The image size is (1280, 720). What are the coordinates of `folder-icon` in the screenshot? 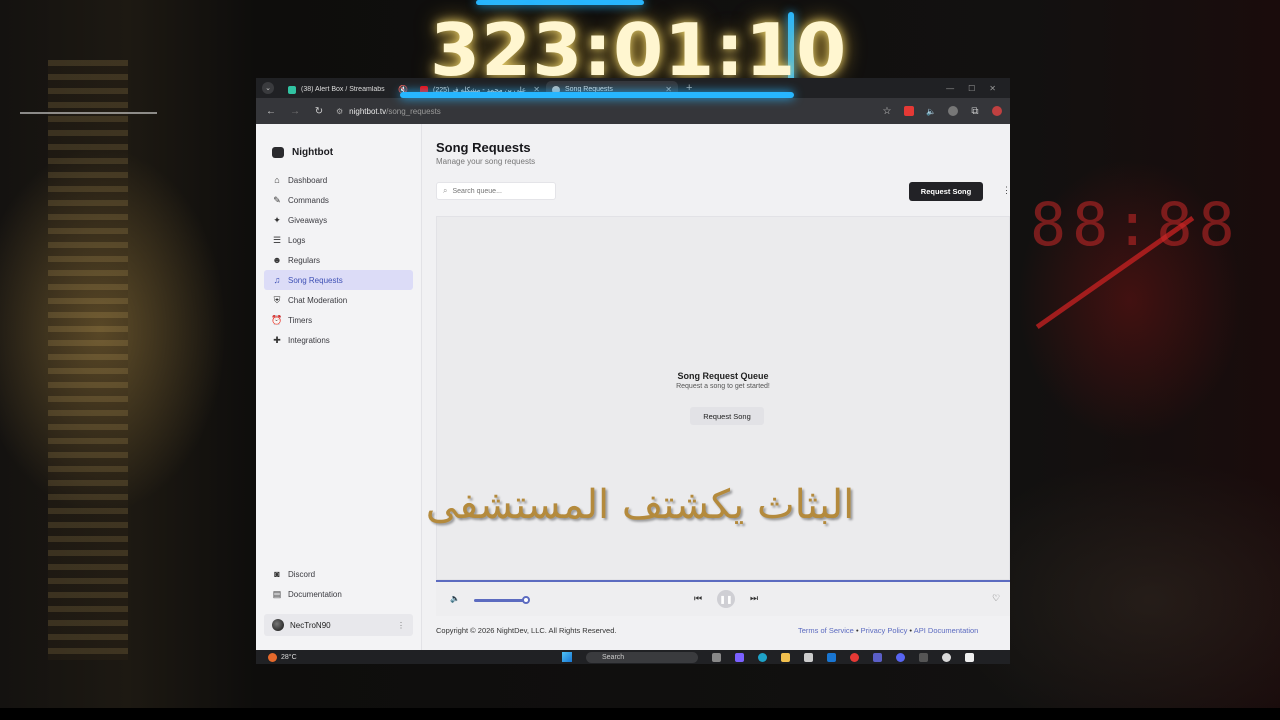 It's located at (785, 657).